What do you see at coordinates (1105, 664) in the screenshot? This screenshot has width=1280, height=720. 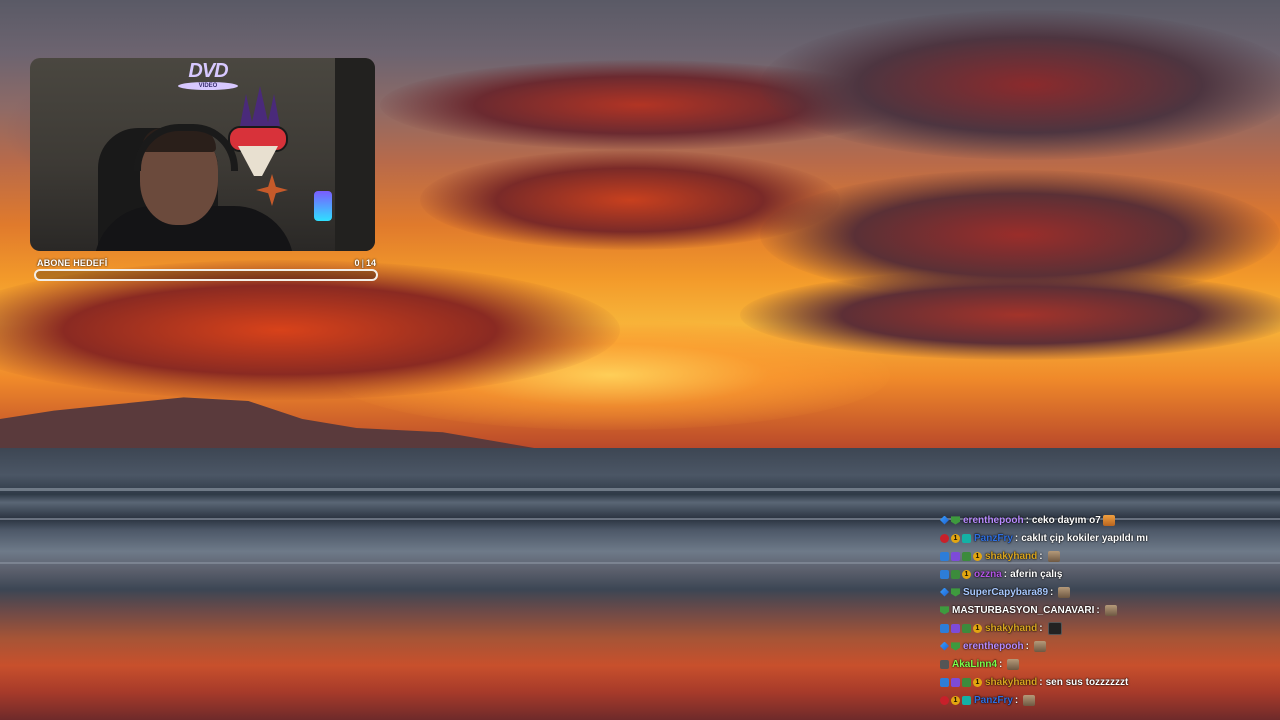 I see `chat-message: AkaLinn4:` at bounding box center [1105, 664].